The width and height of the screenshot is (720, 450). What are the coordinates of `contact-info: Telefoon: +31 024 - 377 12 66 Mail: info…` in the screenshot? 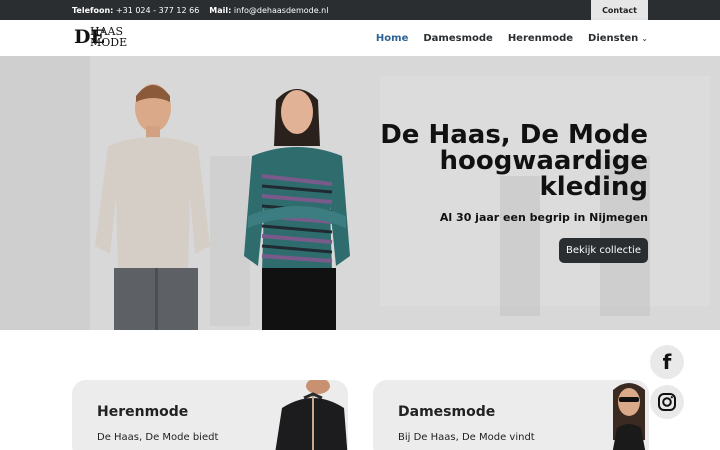 It's located at (200, 10).